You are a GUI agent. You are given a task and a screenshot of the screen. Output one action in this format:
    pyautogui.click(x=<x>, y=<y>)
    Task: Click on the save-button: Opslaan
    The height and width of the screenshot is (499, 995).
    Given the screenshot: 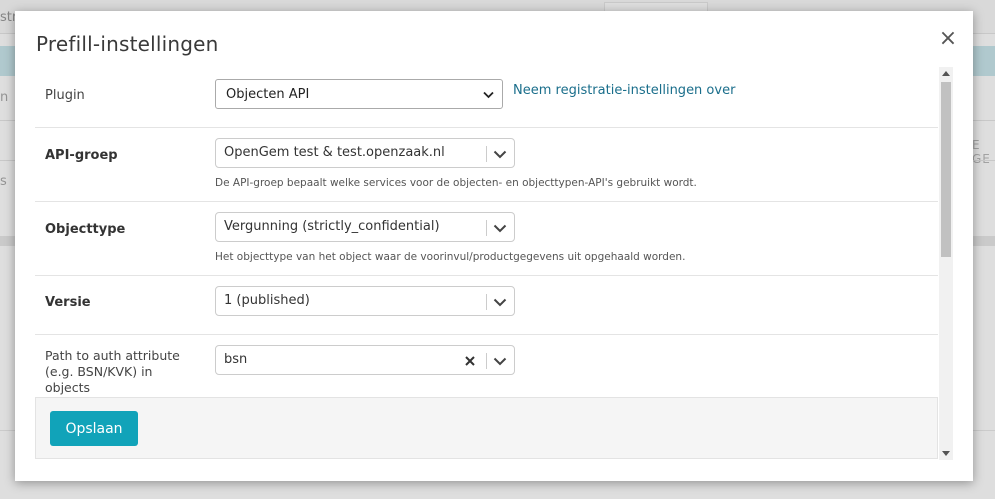 What is the action you would take?
    pyautogui.click(x=94, y=428)
    